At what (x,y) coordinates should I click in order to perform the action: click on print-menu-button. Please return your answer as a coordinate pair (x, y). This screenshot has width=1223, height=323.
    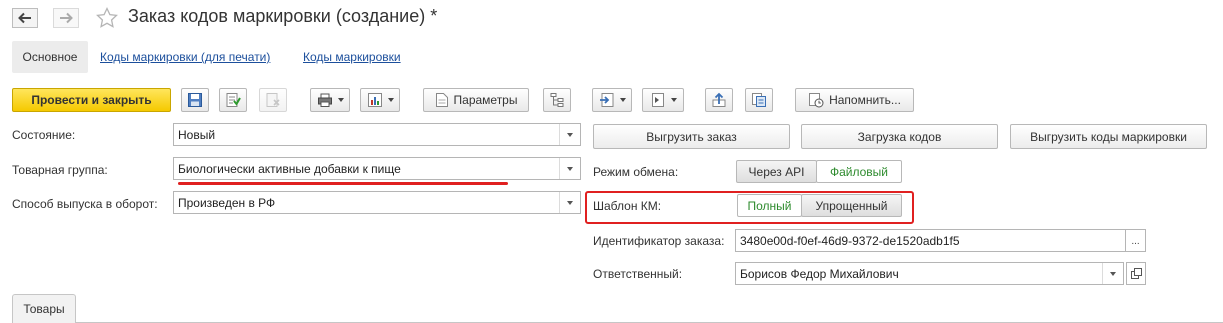
    Looking at the image, I should click on (330, 100).